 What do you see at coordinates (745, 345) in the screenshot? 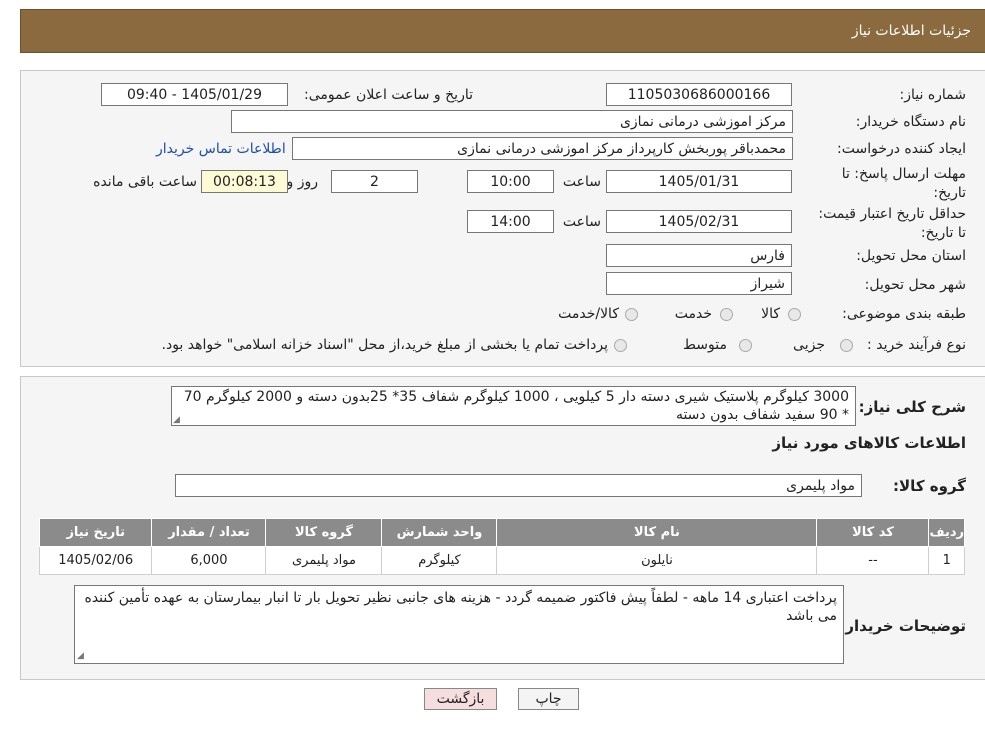
I see `process-radio-medium` at bounding box center [745, 345].